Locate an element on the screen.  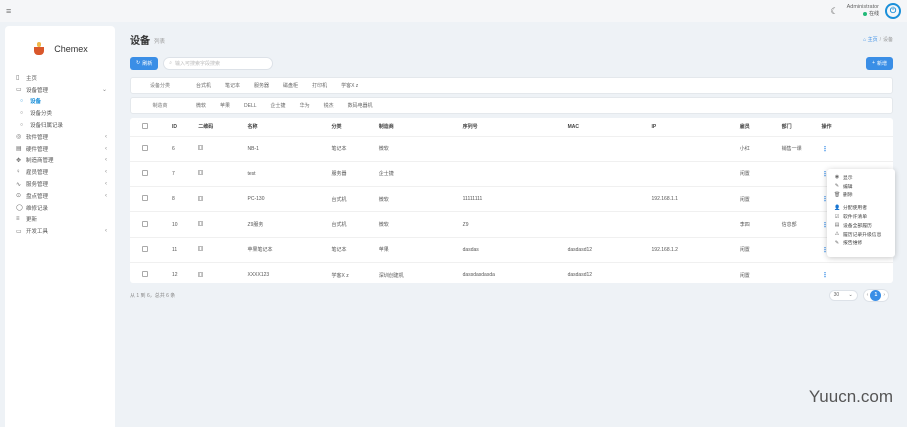
column-header: 二维码 is located at coordinates (222, 127).